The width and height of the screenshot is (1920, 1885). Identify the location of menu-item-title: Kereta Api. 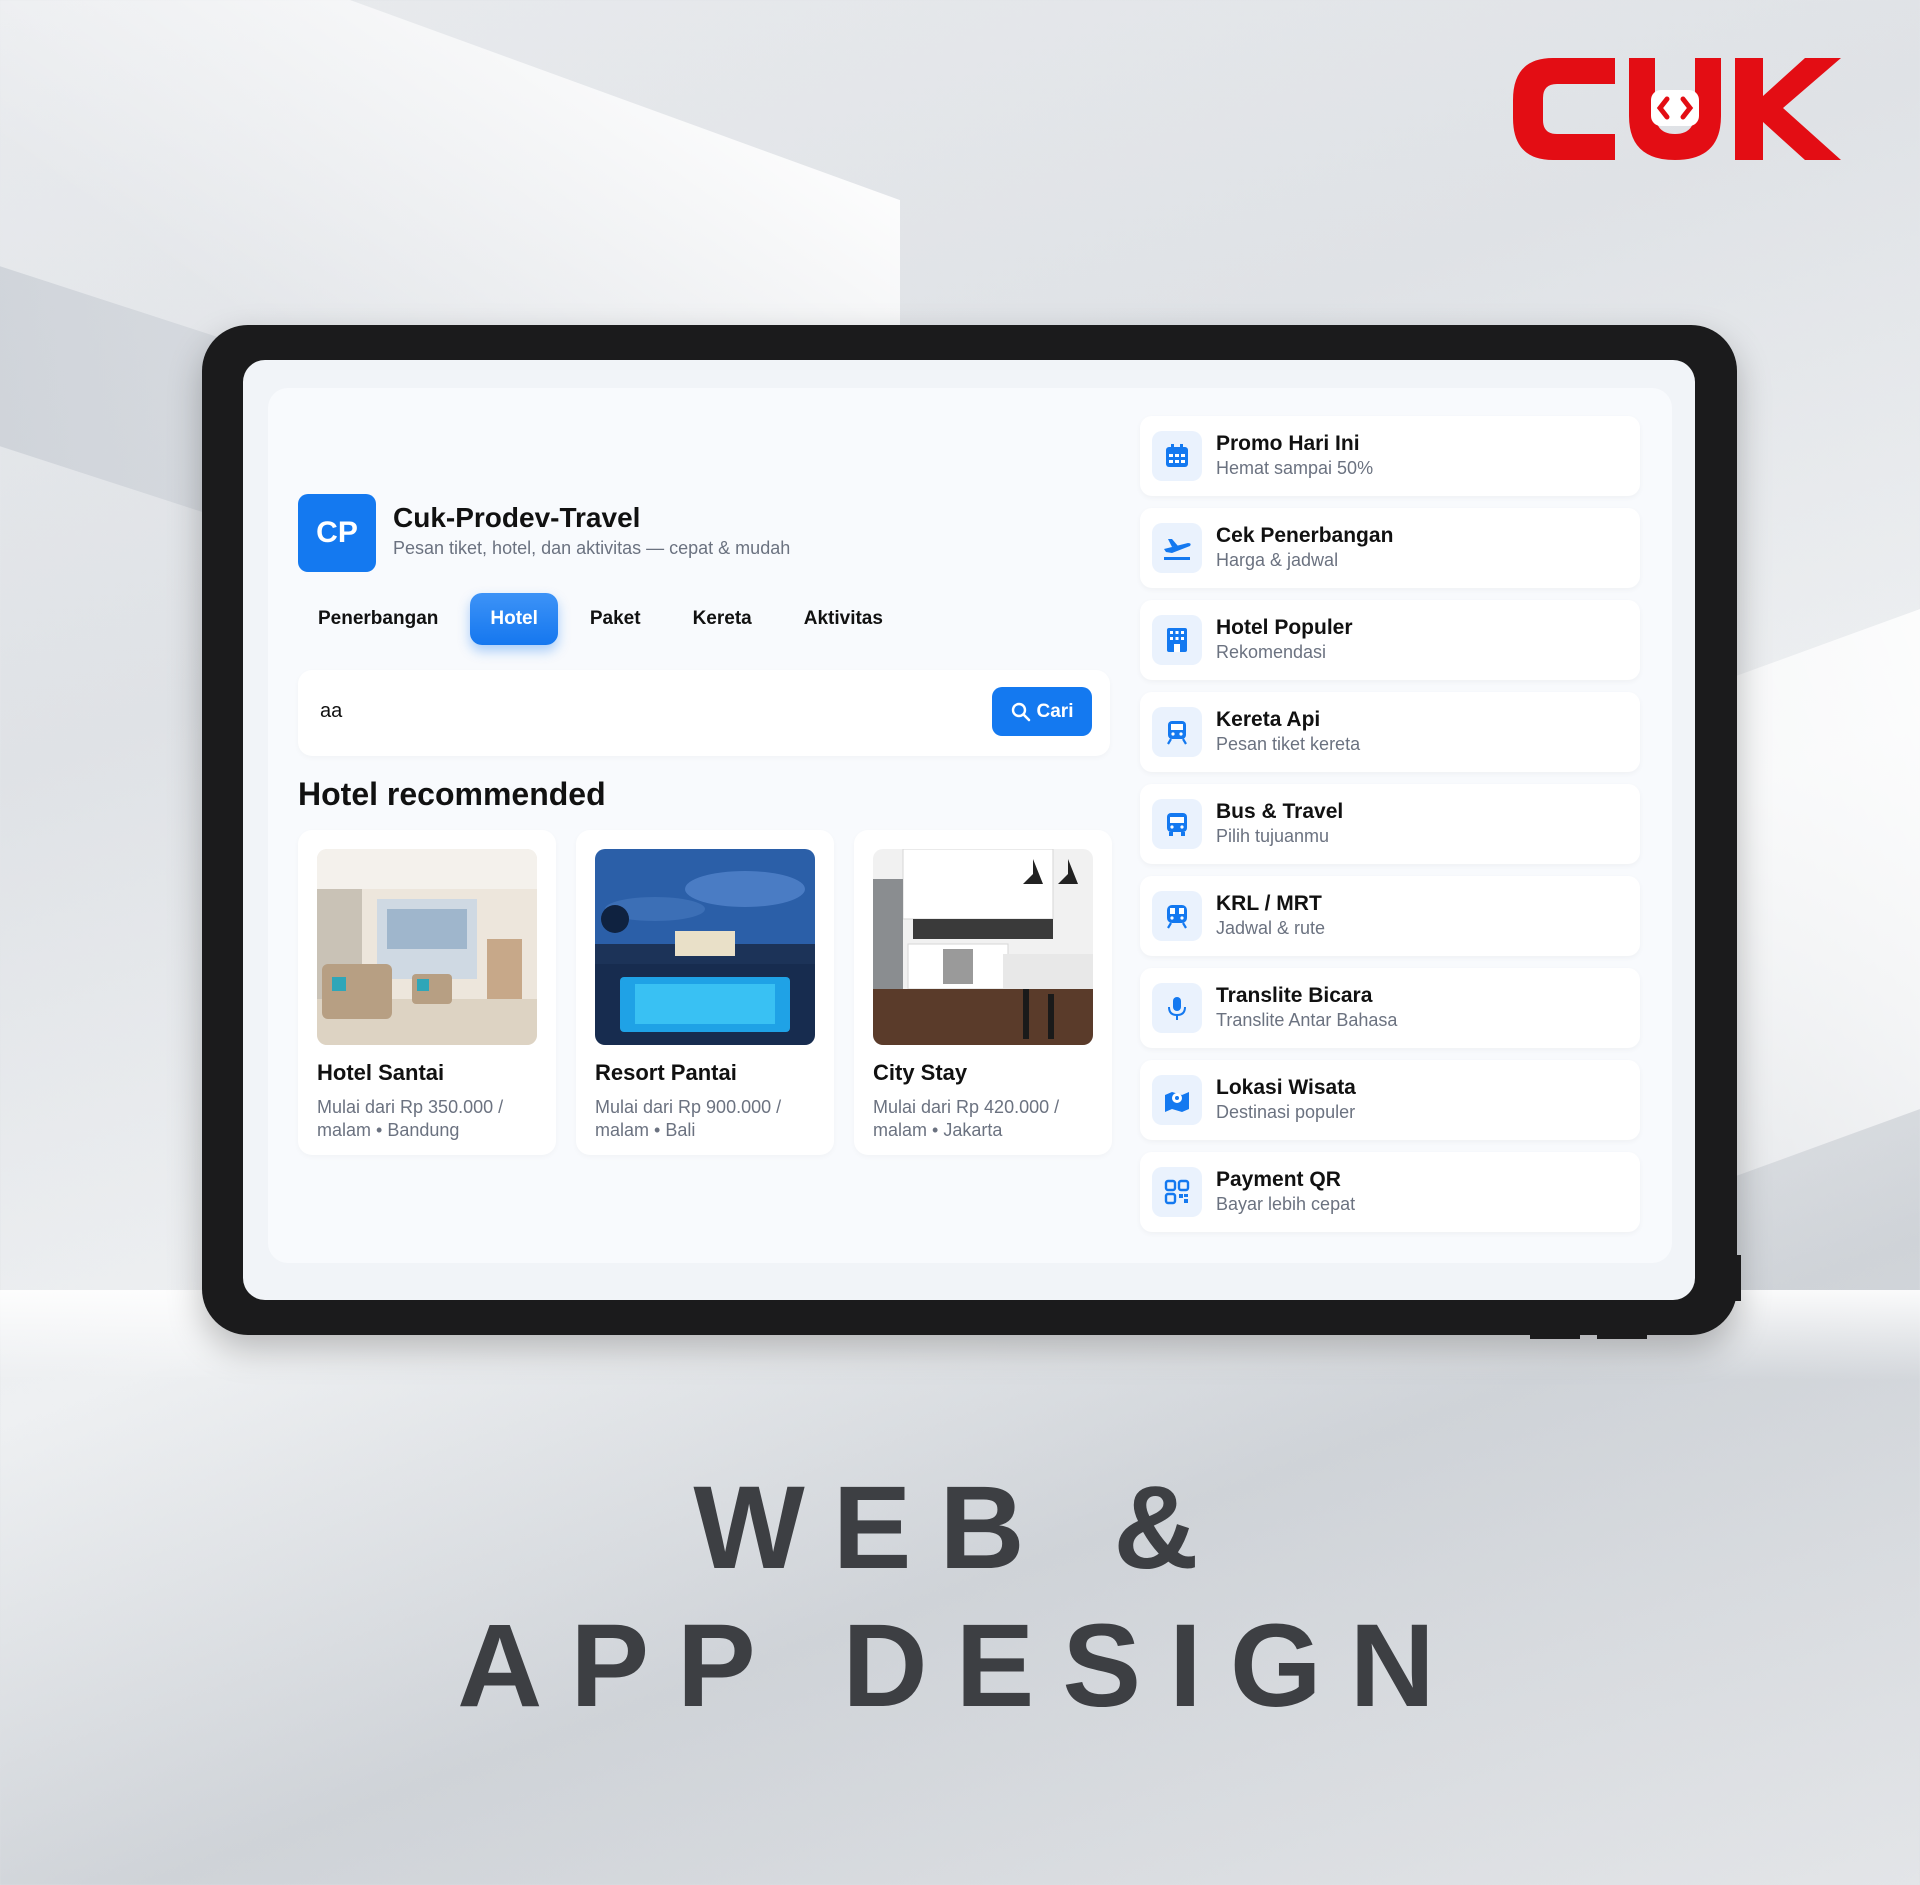
(1268, 719).